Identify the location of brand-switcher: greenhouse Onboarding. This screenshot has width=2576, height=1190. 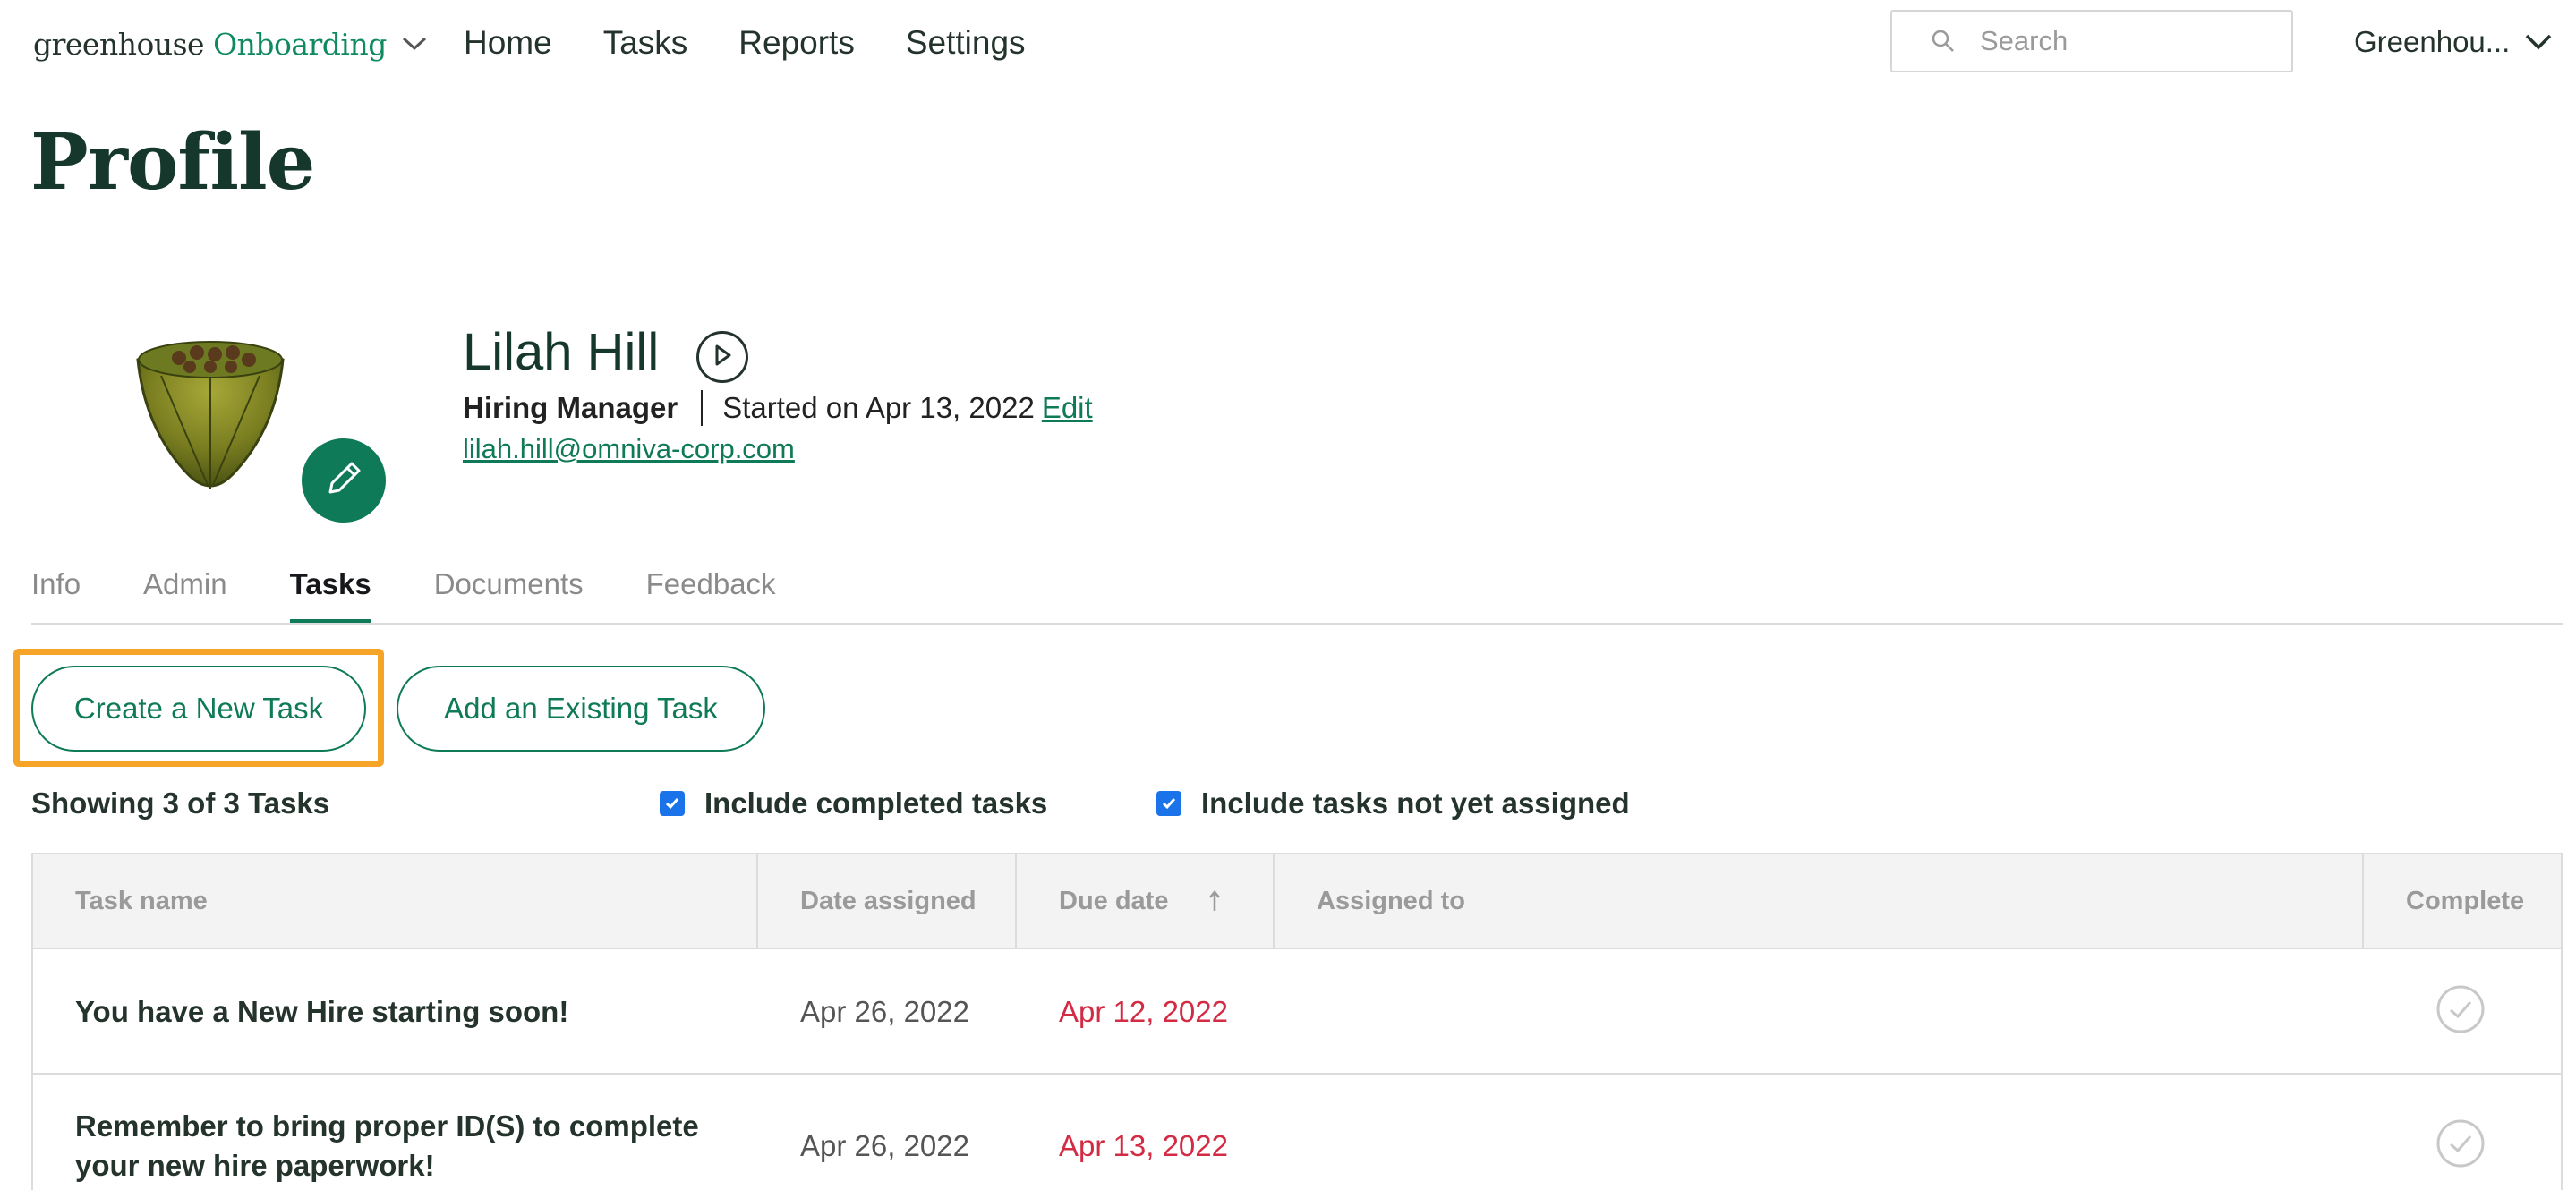
(231, 43).